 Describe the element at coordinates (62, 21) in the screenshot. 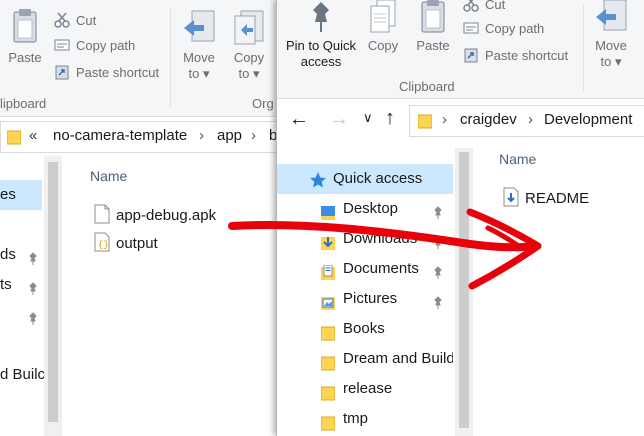

I see `scissors-icon` at that location.